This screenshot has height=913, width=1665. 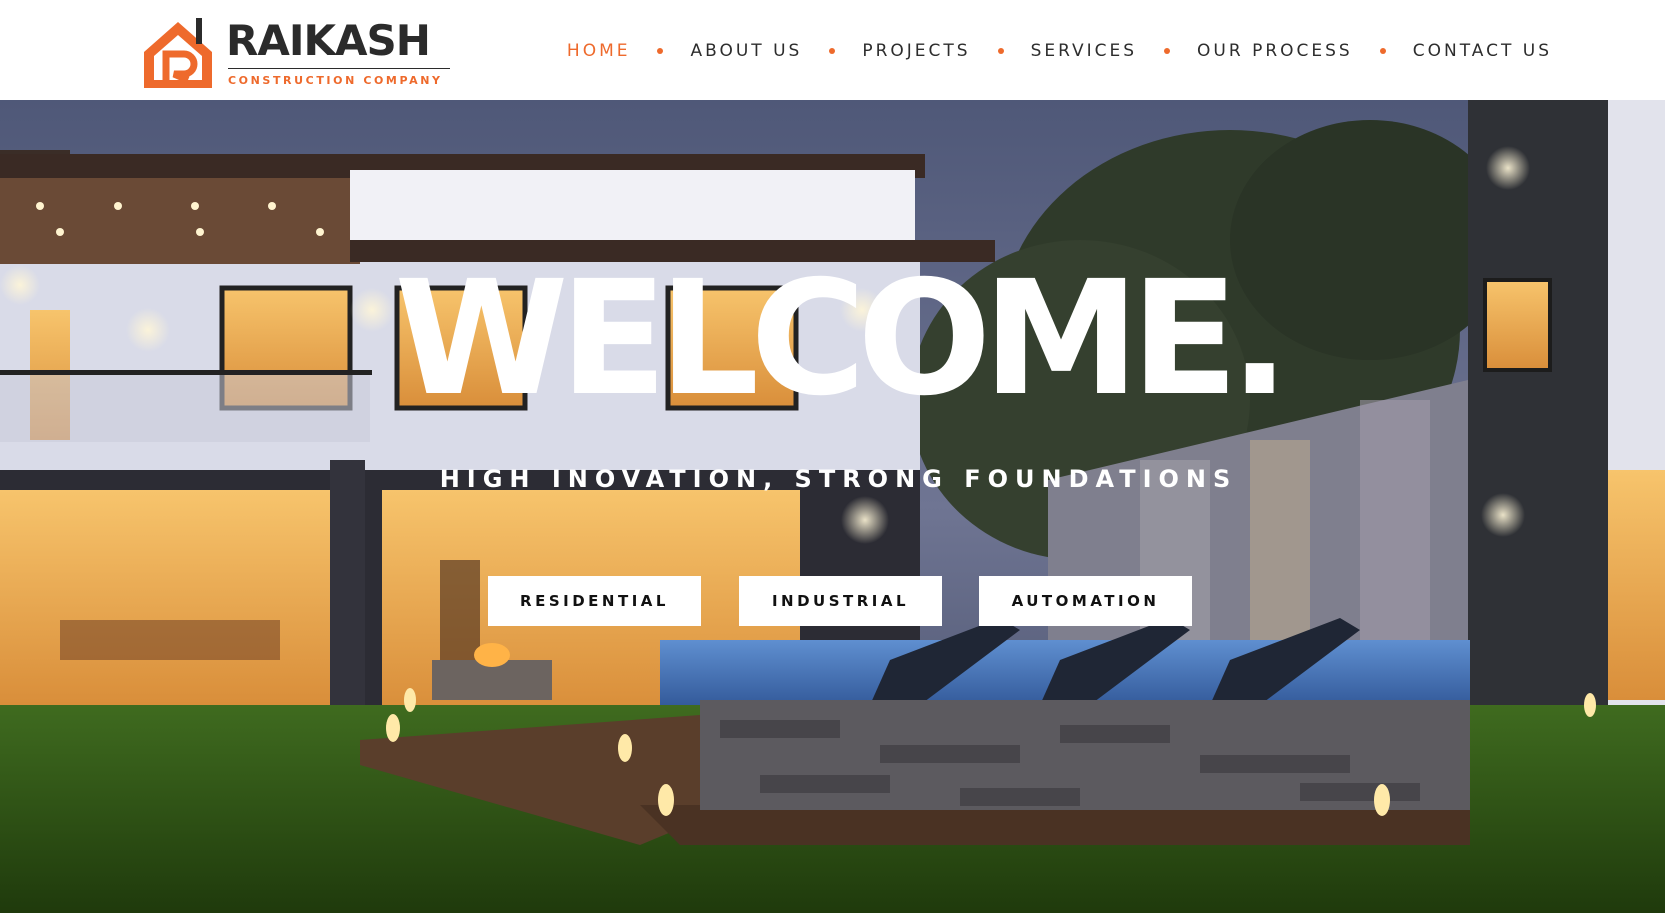 What do you see at coordinates (178, 53) in the screenshot?
I see `house-icon` at bounding box center [178, 53].